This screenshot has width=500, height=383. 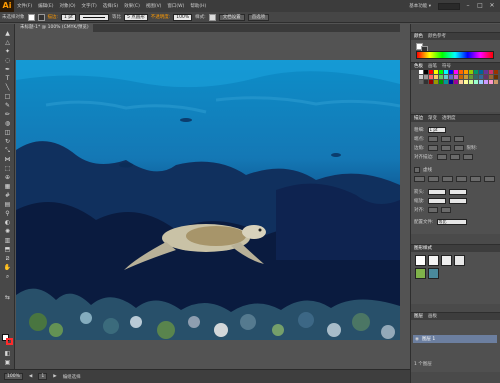 I want to click on maximize-icon: □, so click(x=480, y=6).